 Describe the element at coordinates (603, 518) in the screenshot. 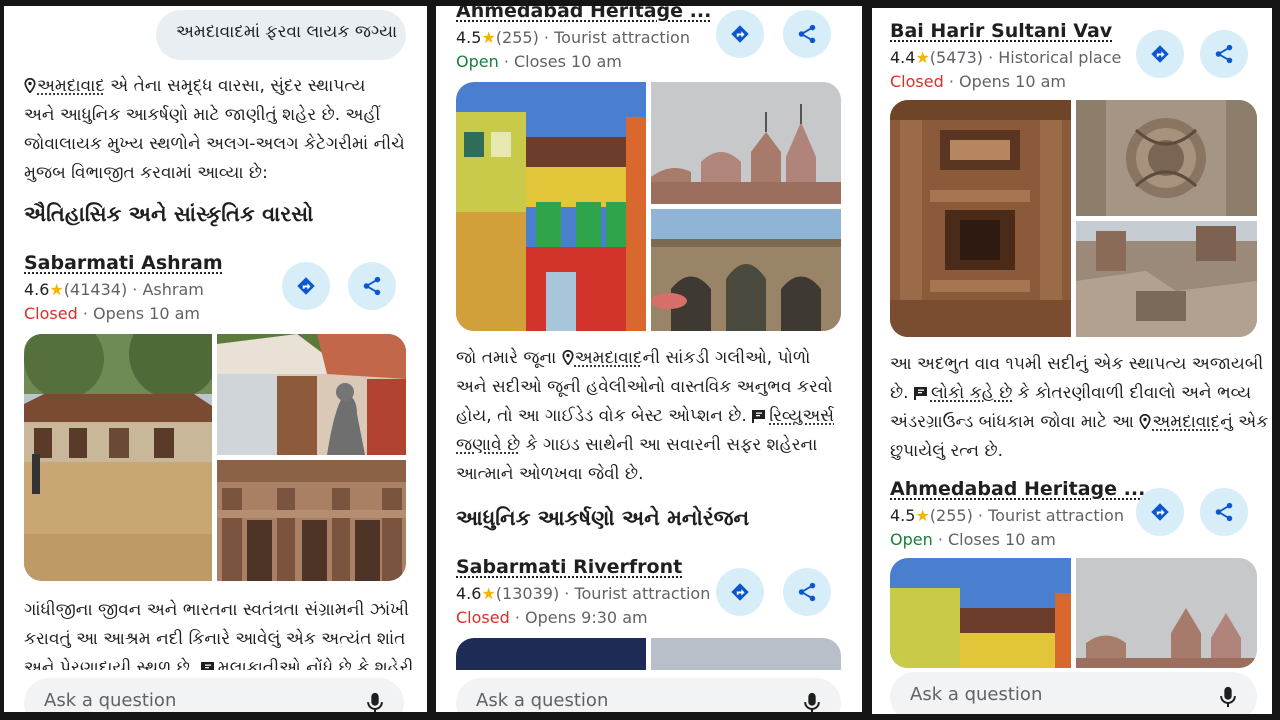

I see `section-heading-modern: આધુનિક આકર્ષણો અને મનોરંજન` at that location.